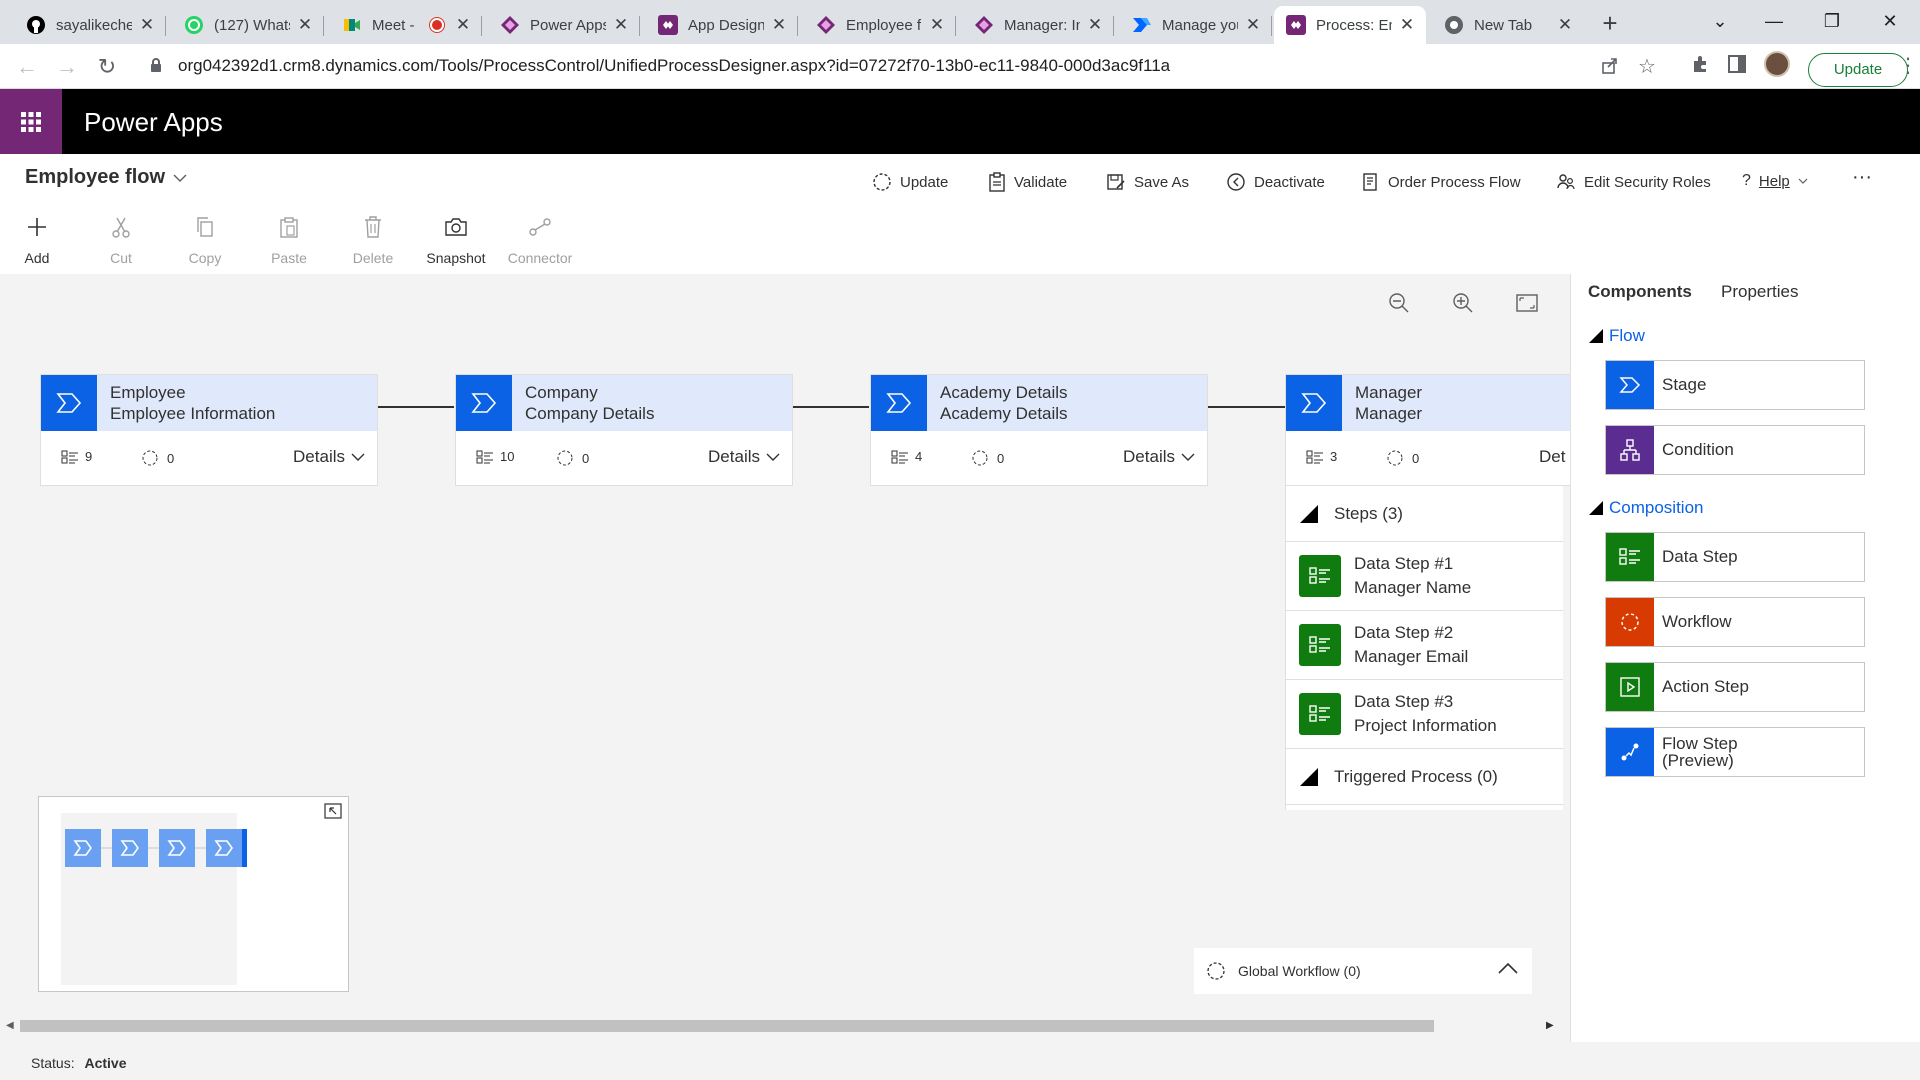 This screenshot has width=1920, height=1080. I want to click on action-step-component: Action Step, so click(1735, 687).